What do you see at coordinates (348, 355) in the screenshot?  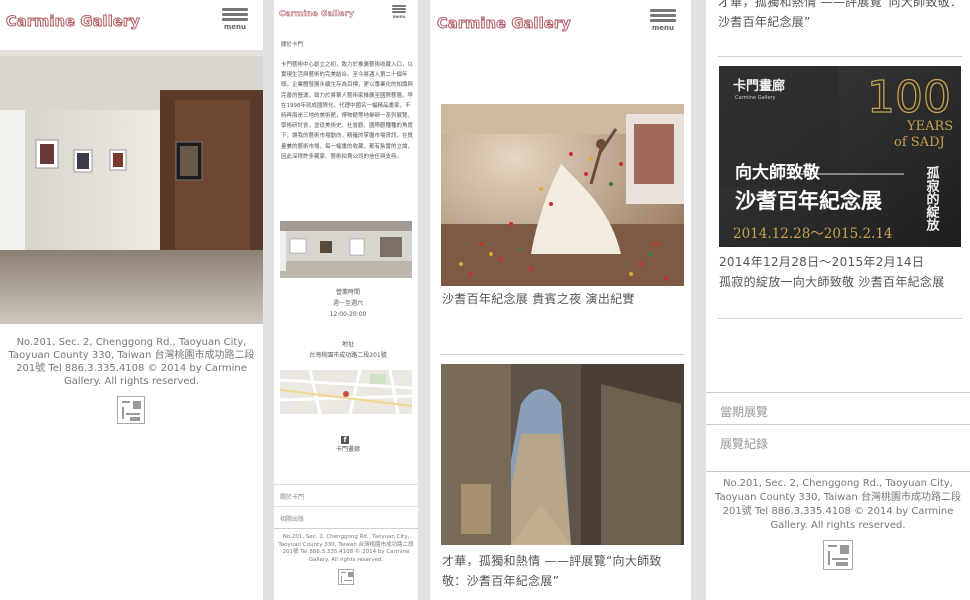 I see `address-value: 台灣桃園市成功路二段201號` at bounding box center [348, 355].